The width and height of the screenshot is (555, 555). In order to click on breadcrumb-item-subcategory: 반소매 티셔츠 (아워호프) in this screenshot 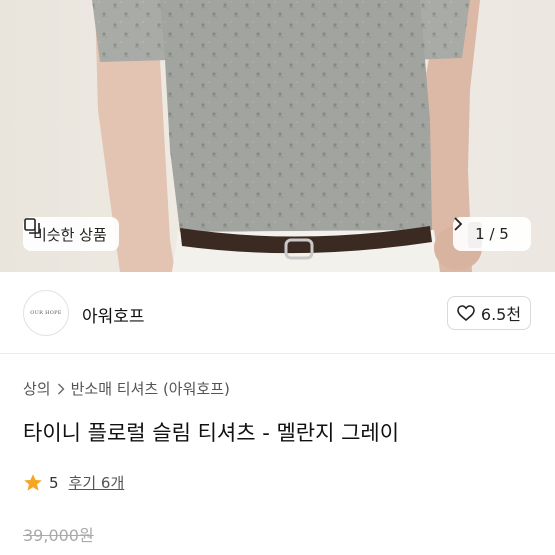, I will do `click(150, 388)`.